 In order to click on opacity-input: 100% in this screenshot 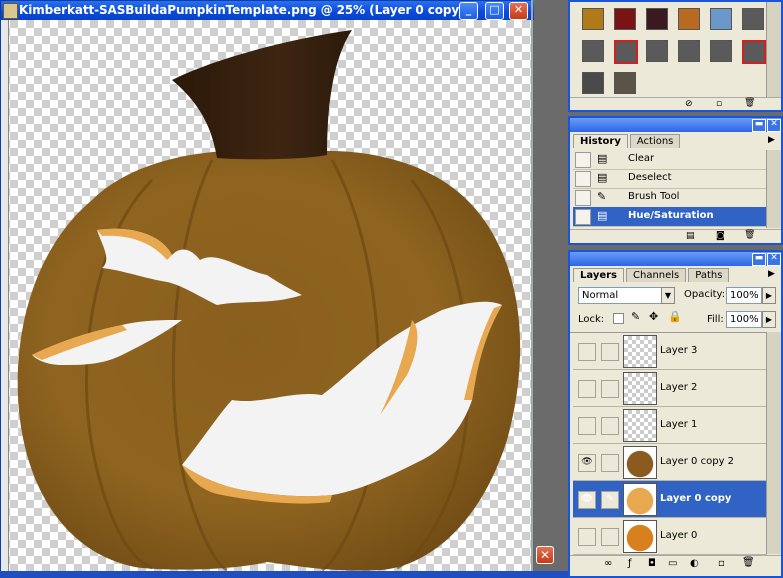, I will do `click(744, 295)`.